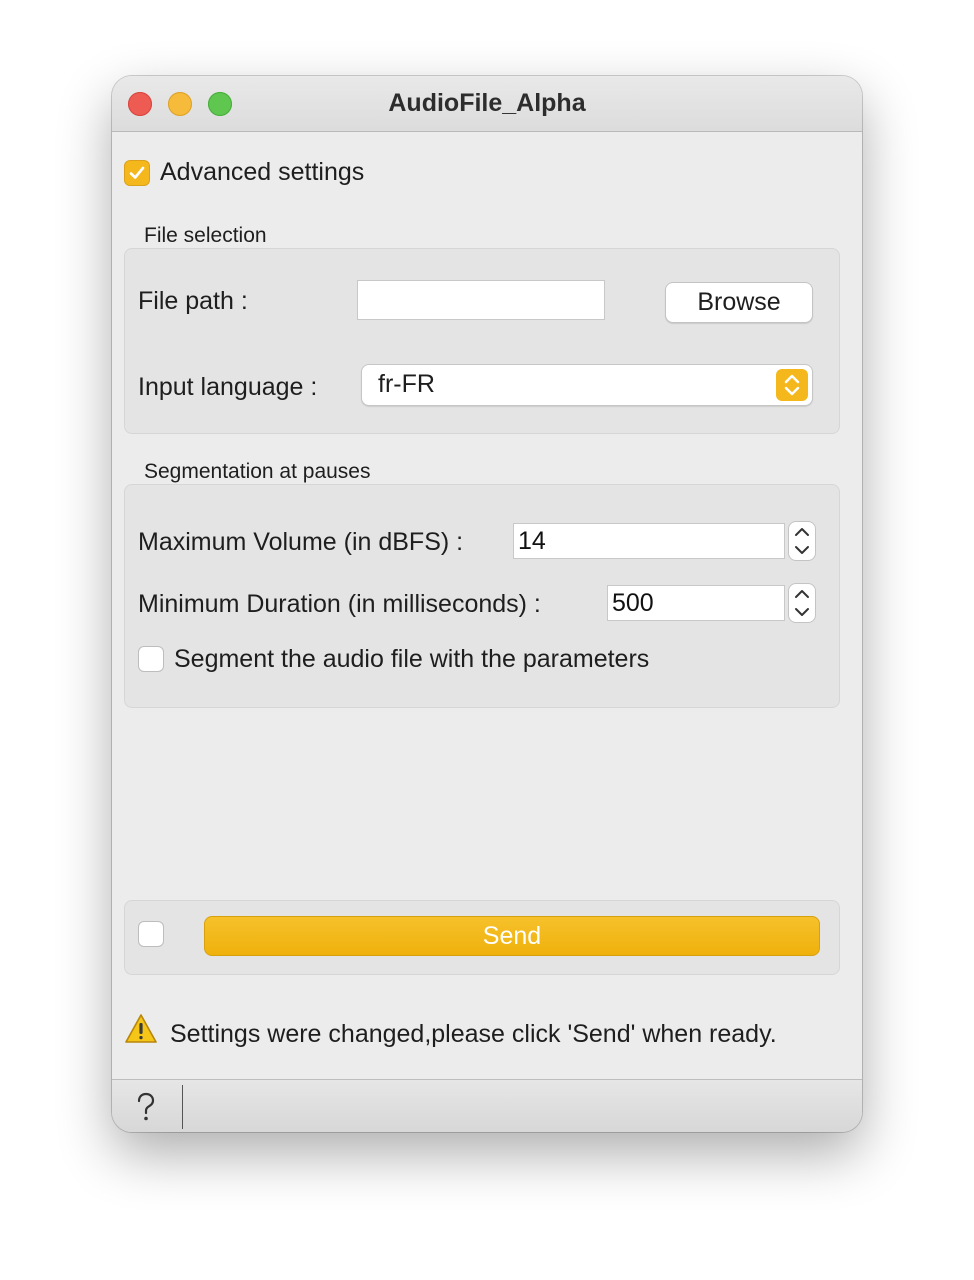 The width and height of the screenshot is (974, 1280). What do you see at coordinates (257, 471) in the screenshot?
I see `segmentation-title: Segmentation at pauses` at bounding box center [257, 471].